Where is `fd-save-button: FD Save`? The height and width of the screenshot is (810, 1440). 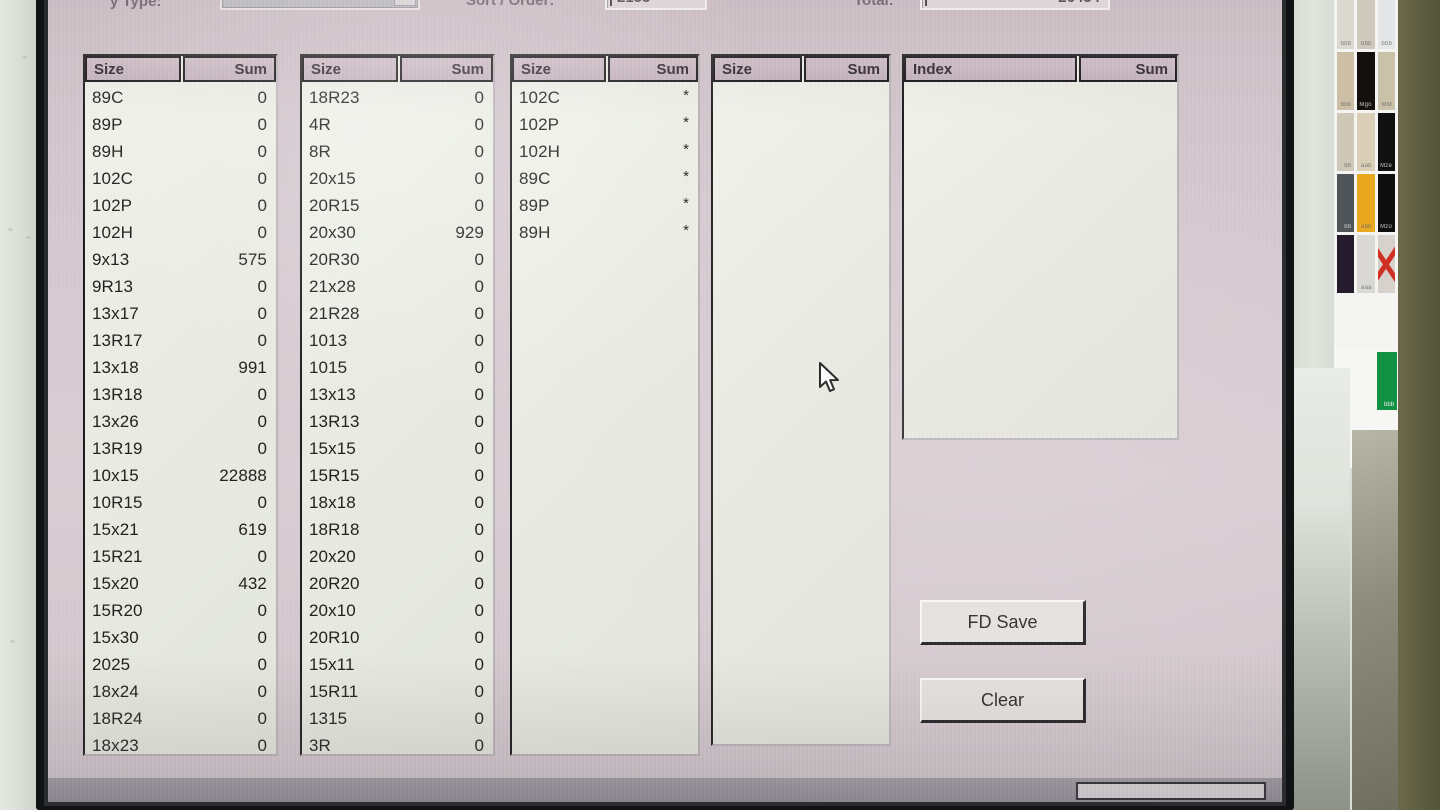
fd-save-button: FD Save is located at coordinates (1003, 622).